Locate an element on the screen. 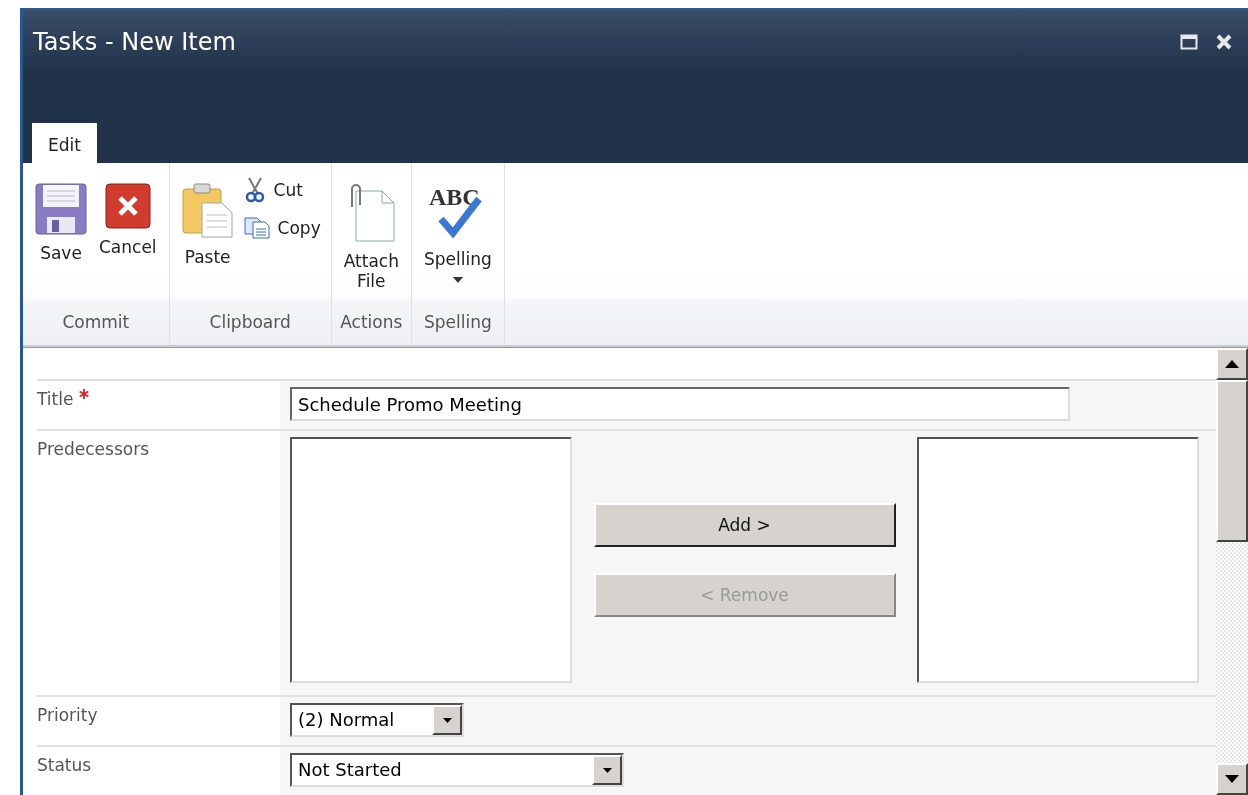 This screenshot has width=1248, height=795. ribbon-button: Attach File is located at coordinates (371, 235).